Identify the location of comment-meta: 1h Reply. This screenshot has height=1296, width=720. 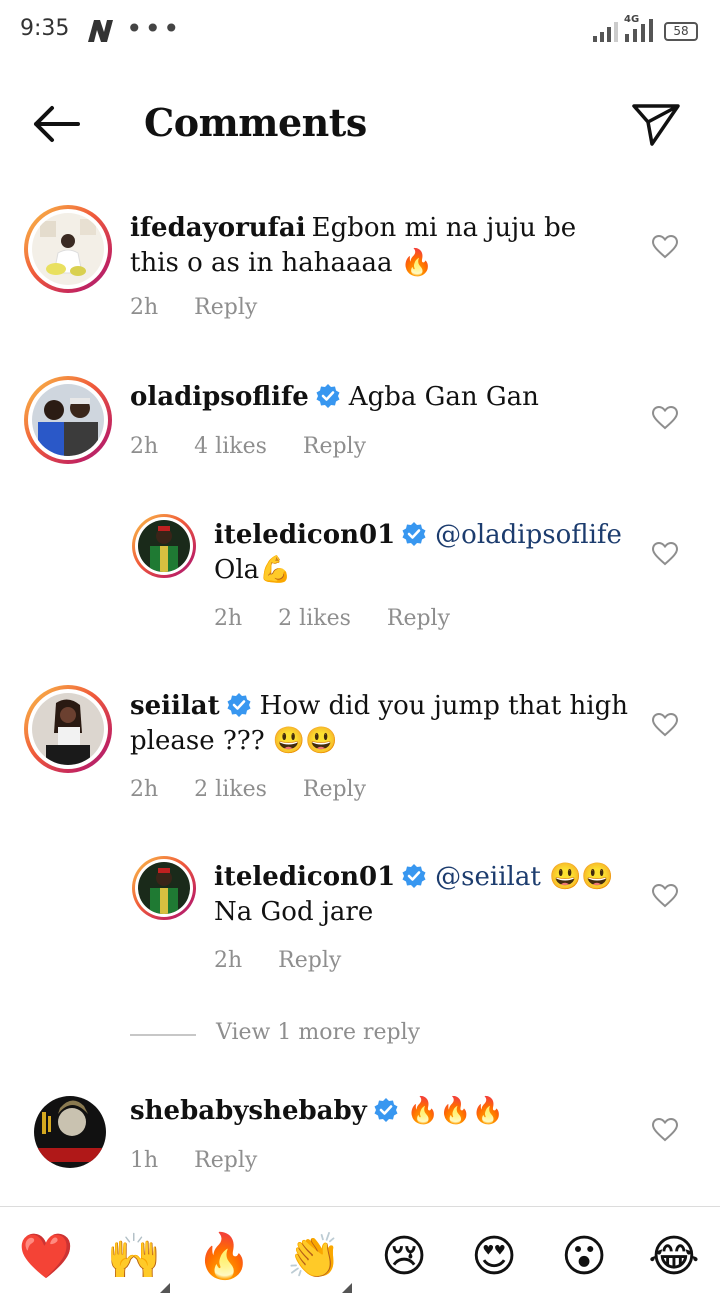
(211, 1160).